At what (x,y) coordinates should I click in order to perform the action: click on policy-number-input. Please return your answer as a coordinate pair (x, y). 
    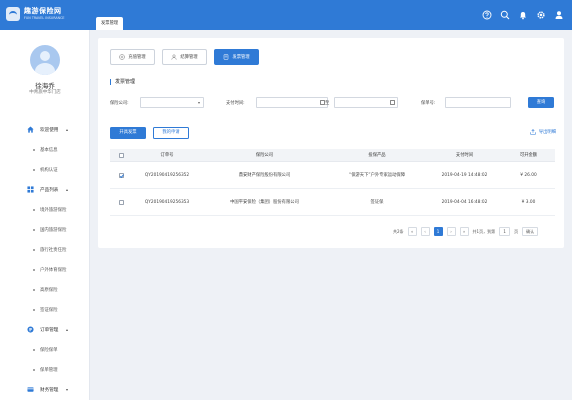
    Looking at the image, I should click on (478, 102).